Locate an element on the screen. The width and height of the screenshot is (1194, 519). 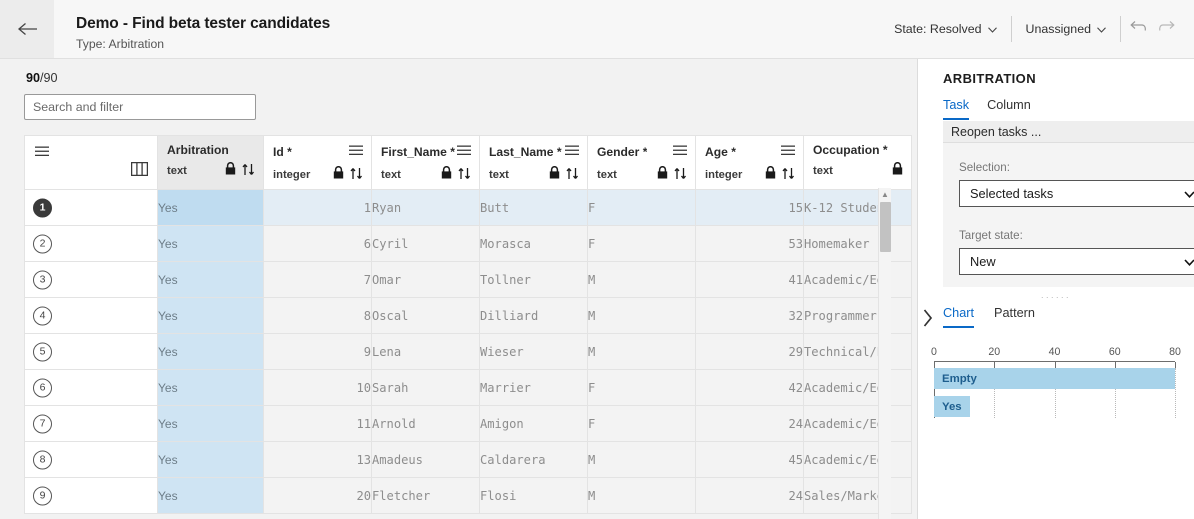
cell-last-name: Morasca is located at coordinates (533, 243).